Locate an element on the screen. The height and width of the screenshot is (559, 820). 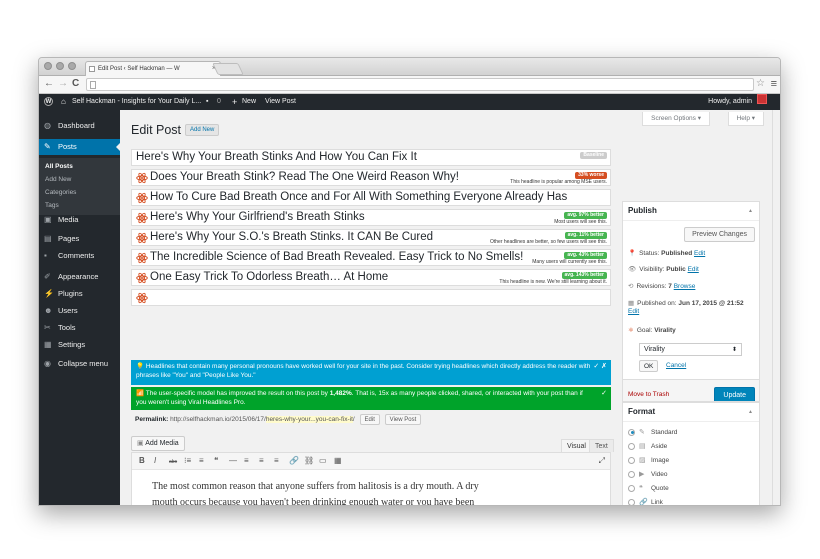
format-option-standard: ✎ Standard is located at coordinates (652, 432).